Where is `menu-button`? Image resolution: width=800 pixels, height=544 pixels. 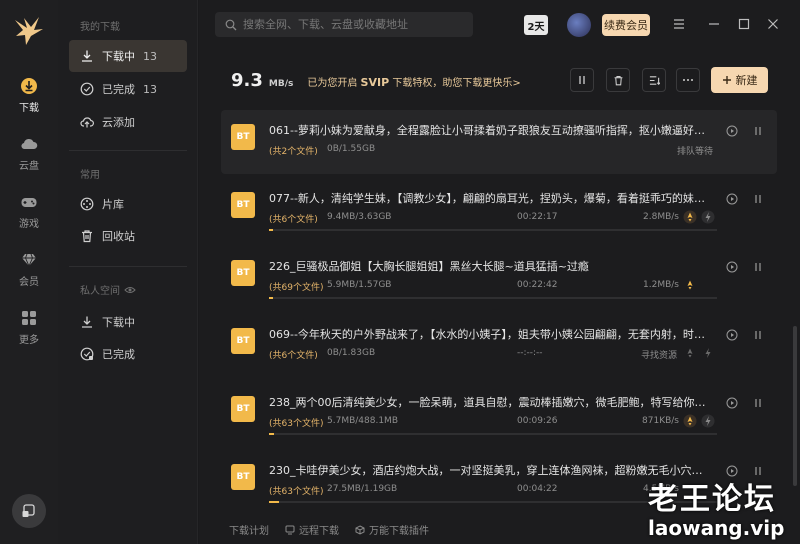
menu-button is located at coordinates (679, 24).